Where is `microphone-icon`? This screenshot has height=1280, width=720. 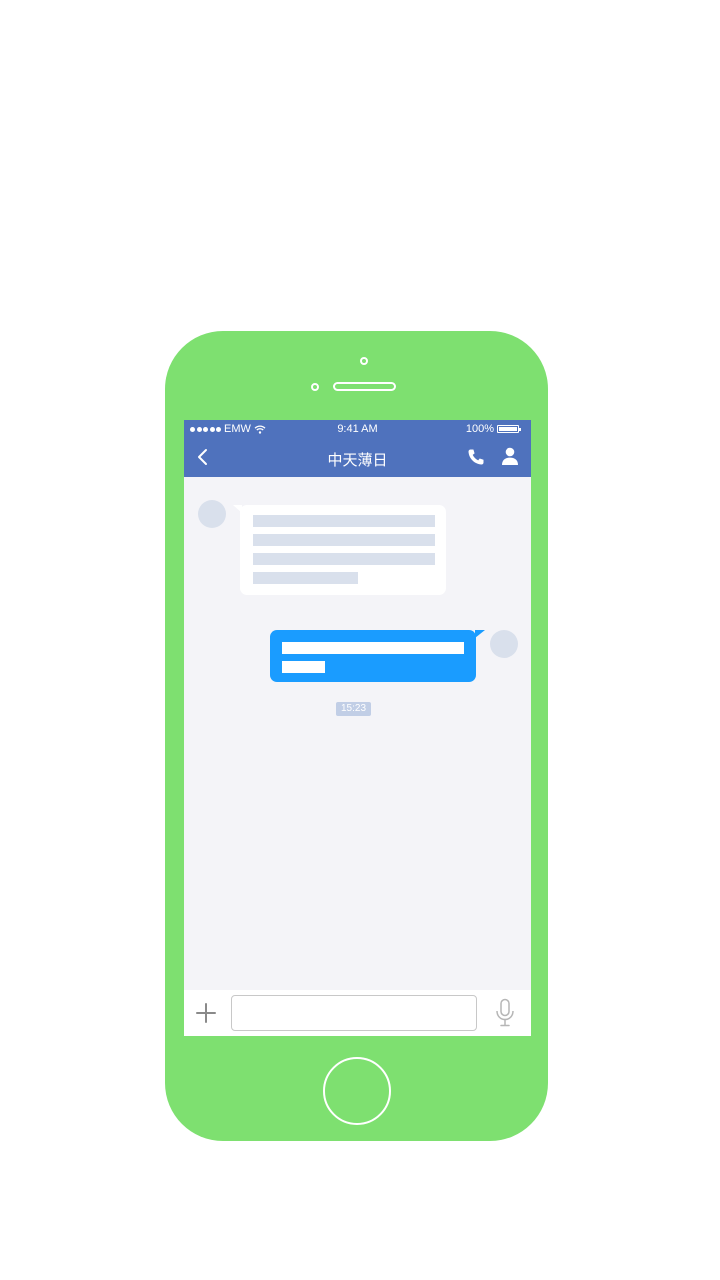 microphone-icon is located at coordinates (505, 1013).